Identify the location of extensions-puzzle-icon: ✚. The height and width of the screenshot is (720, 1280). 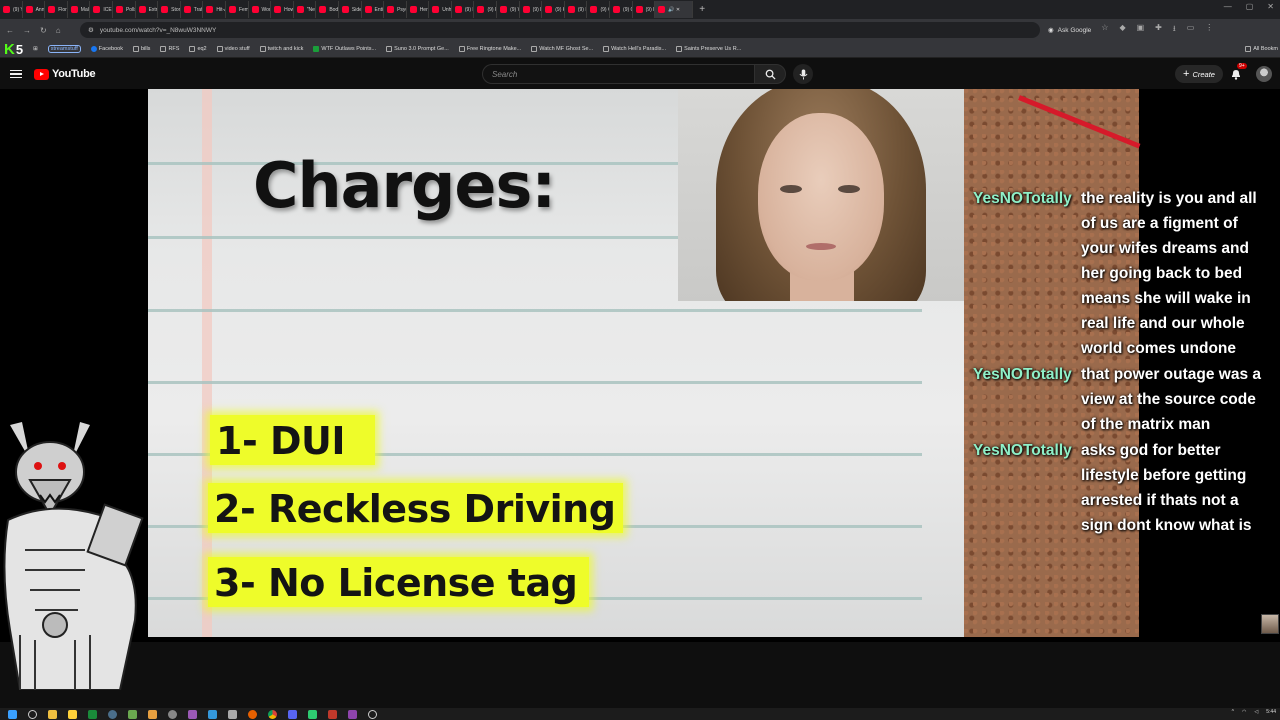
(1158, 30).